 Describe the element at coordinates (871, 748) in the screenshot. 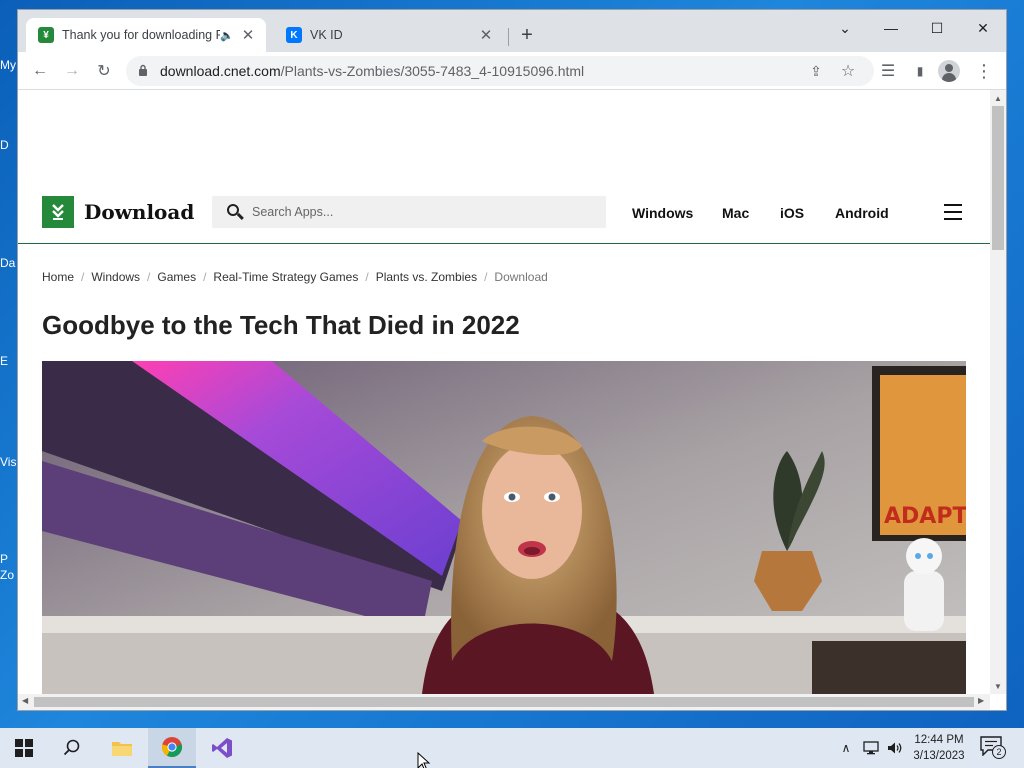

I see `network-icon` at that location.